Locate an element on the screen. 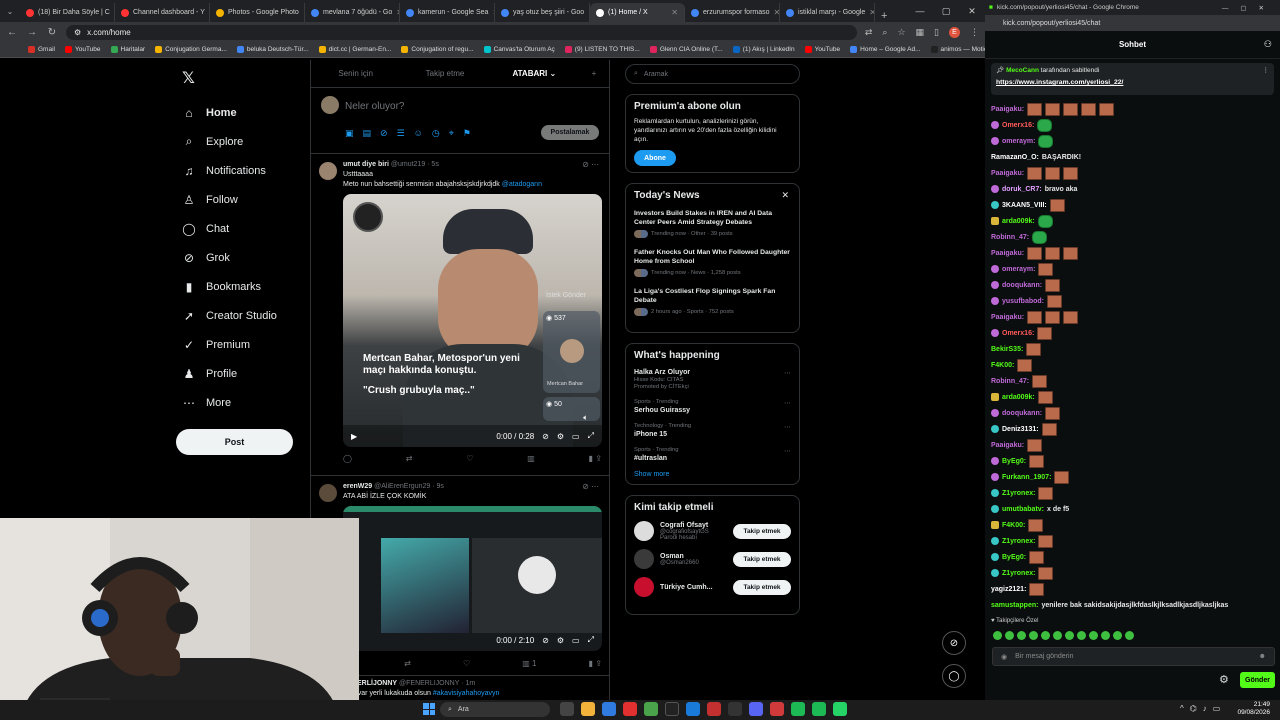 Image resolution: width=1280 pixels, height=720 pixels. chat-username: 3KAAN5_VIII: is located at coordinates (1024, 205).